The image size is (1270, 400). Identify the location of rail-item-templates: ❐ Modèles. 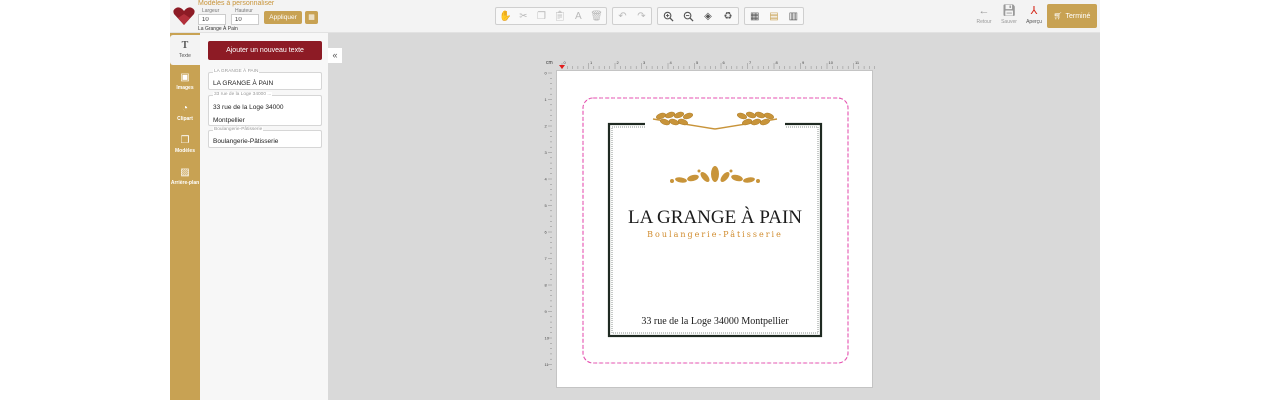
(185, 145).